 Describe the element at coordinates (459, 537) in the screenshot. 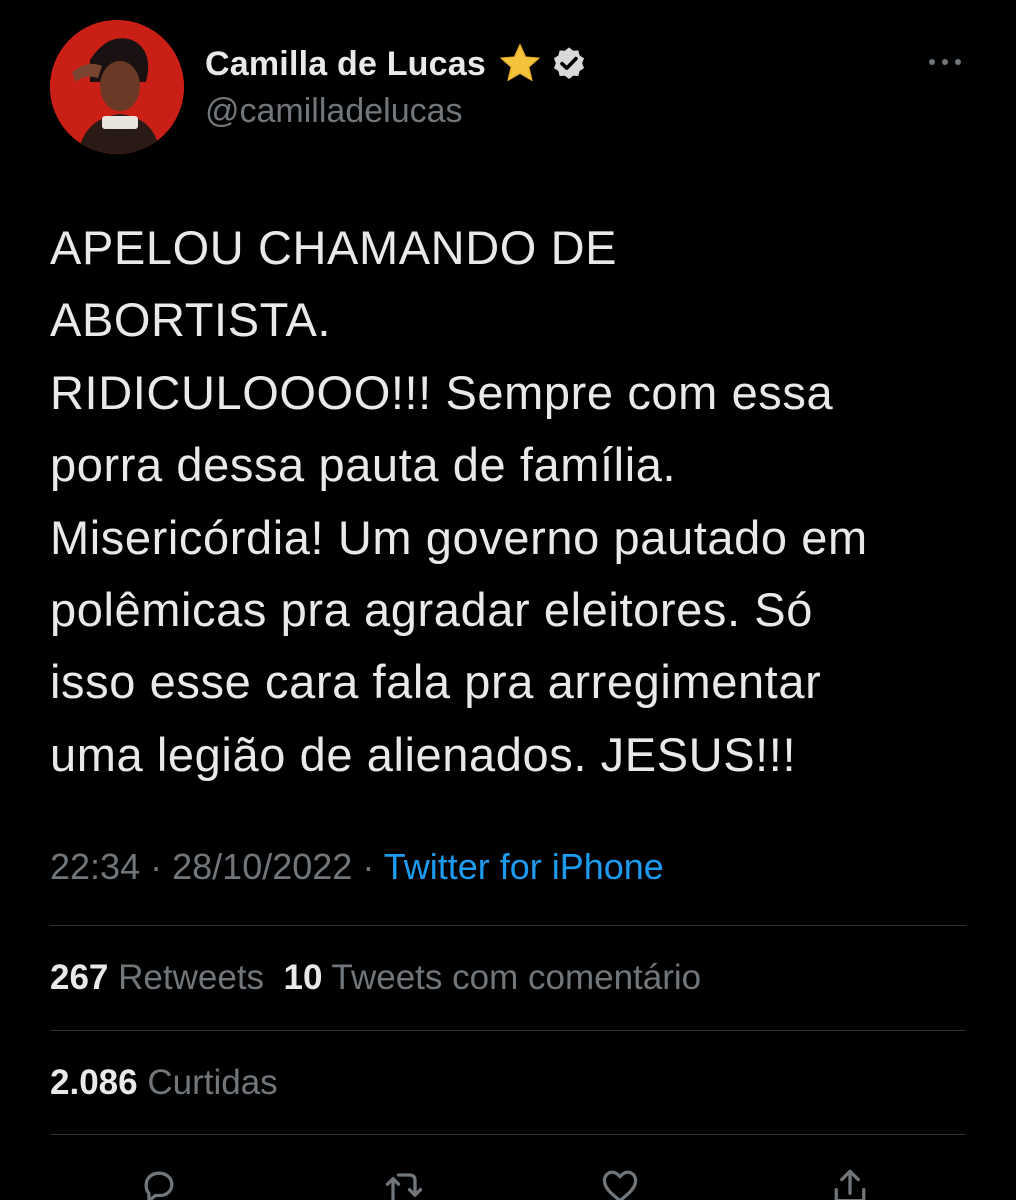

I see `tweet-text-line: Misericórdia! Um governo pautado em` at that location.